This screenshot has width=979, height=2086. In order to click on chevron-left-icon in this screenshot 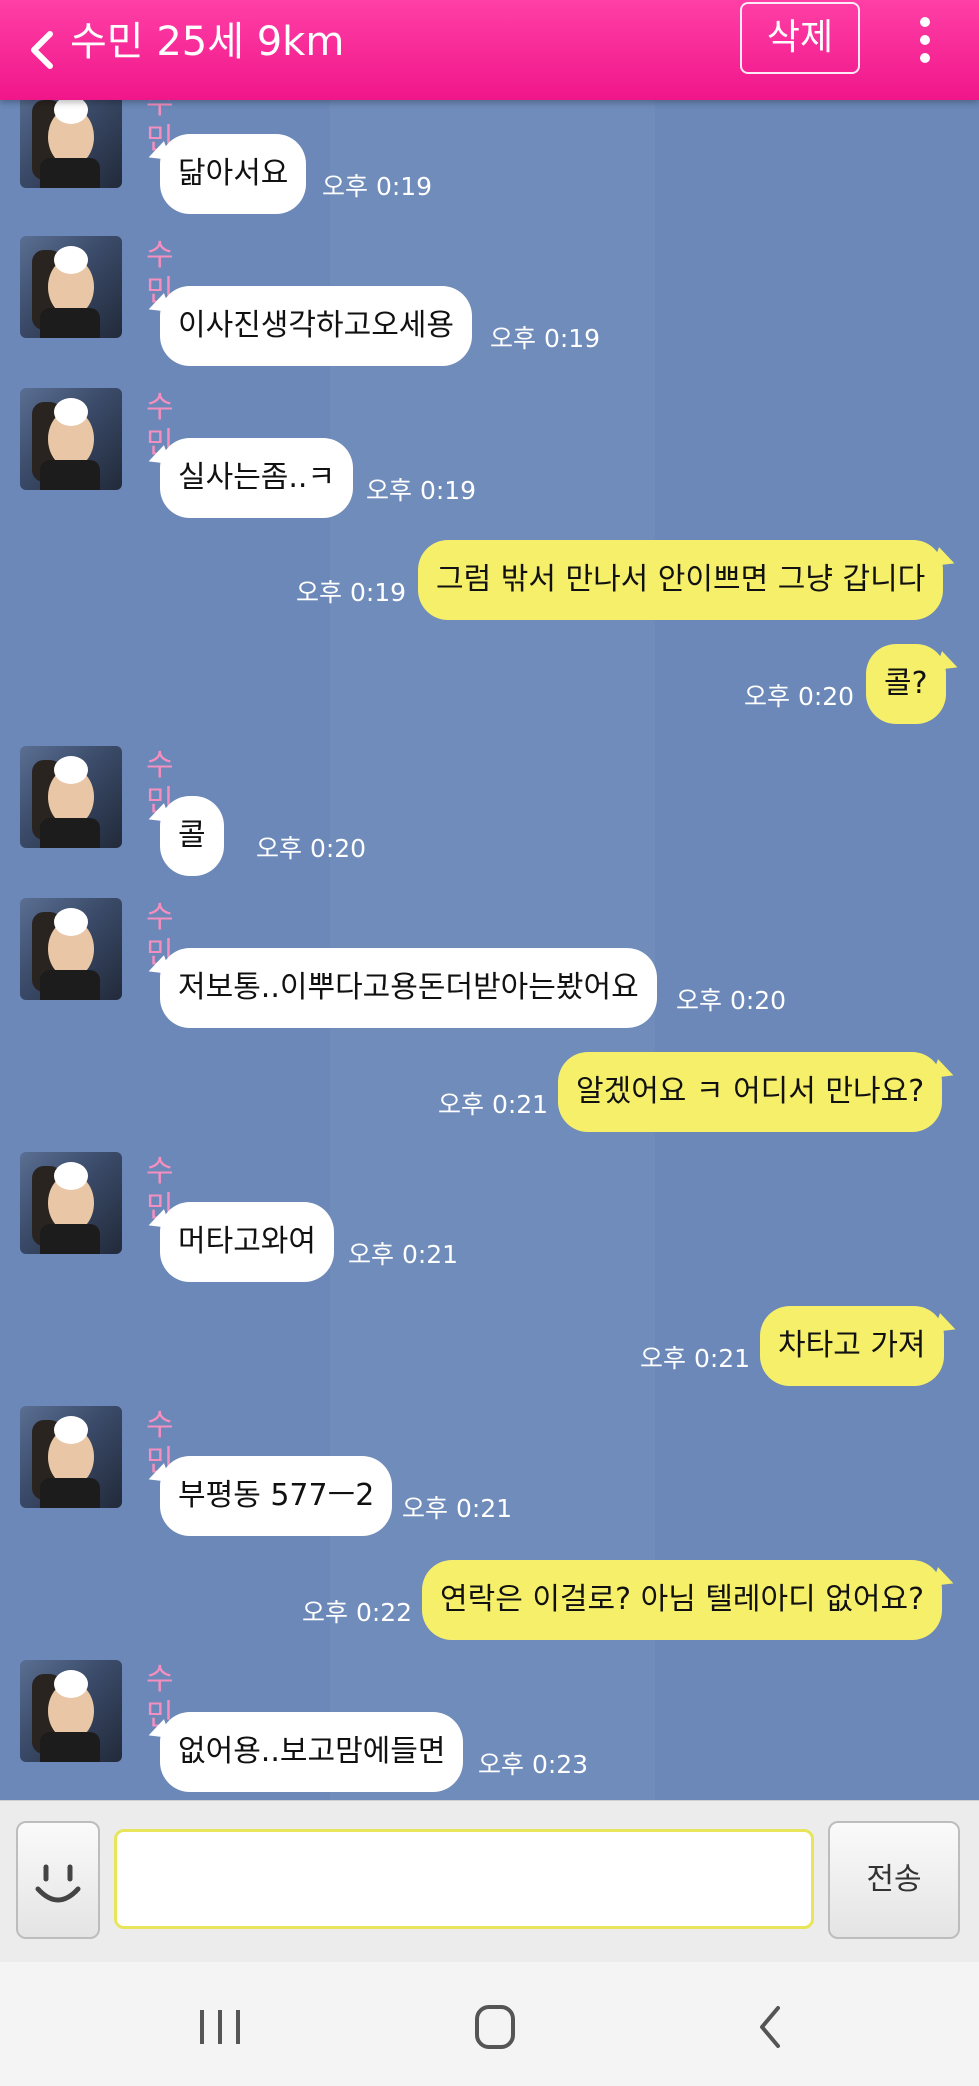, I will do `click(42, 50)`.